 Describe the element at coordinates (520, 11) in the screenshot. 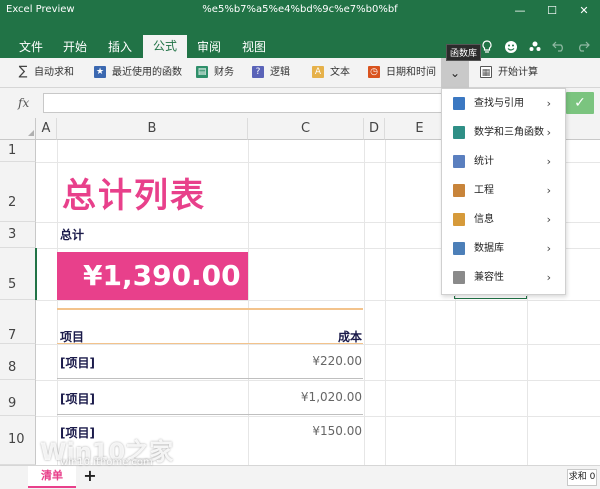

I see `minimize-button: —` at that location.